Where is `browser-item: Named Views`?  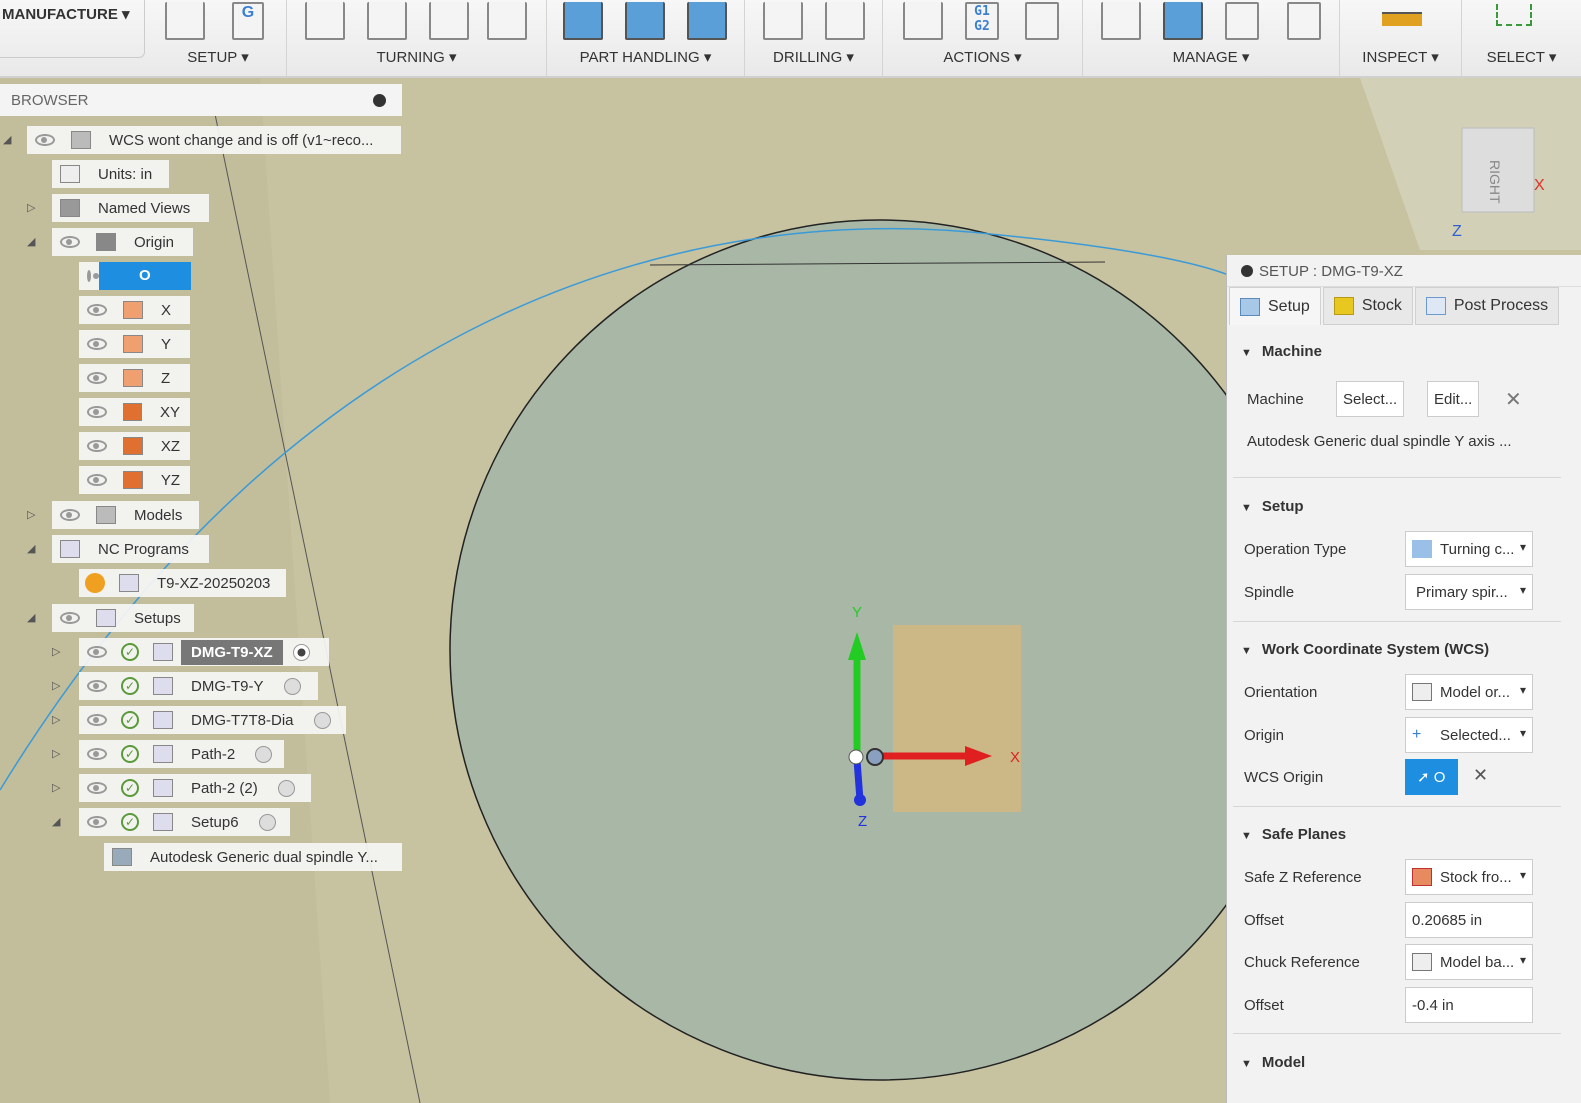
browser-item: Named Views is located at coordinates (130, 208).